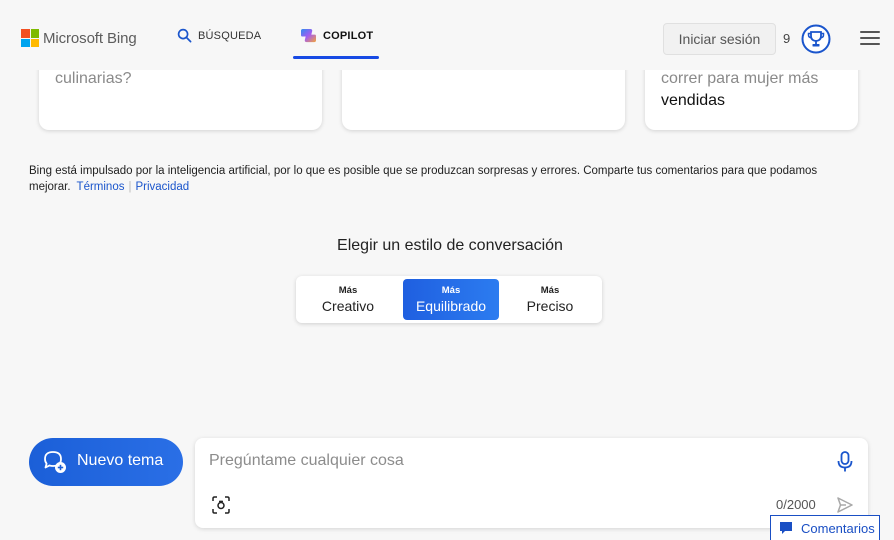 This screenshot has width=894, height=540. Describe the element at coordinates (845, 462) in the screenshot. I see `microphone-icon` at that location.